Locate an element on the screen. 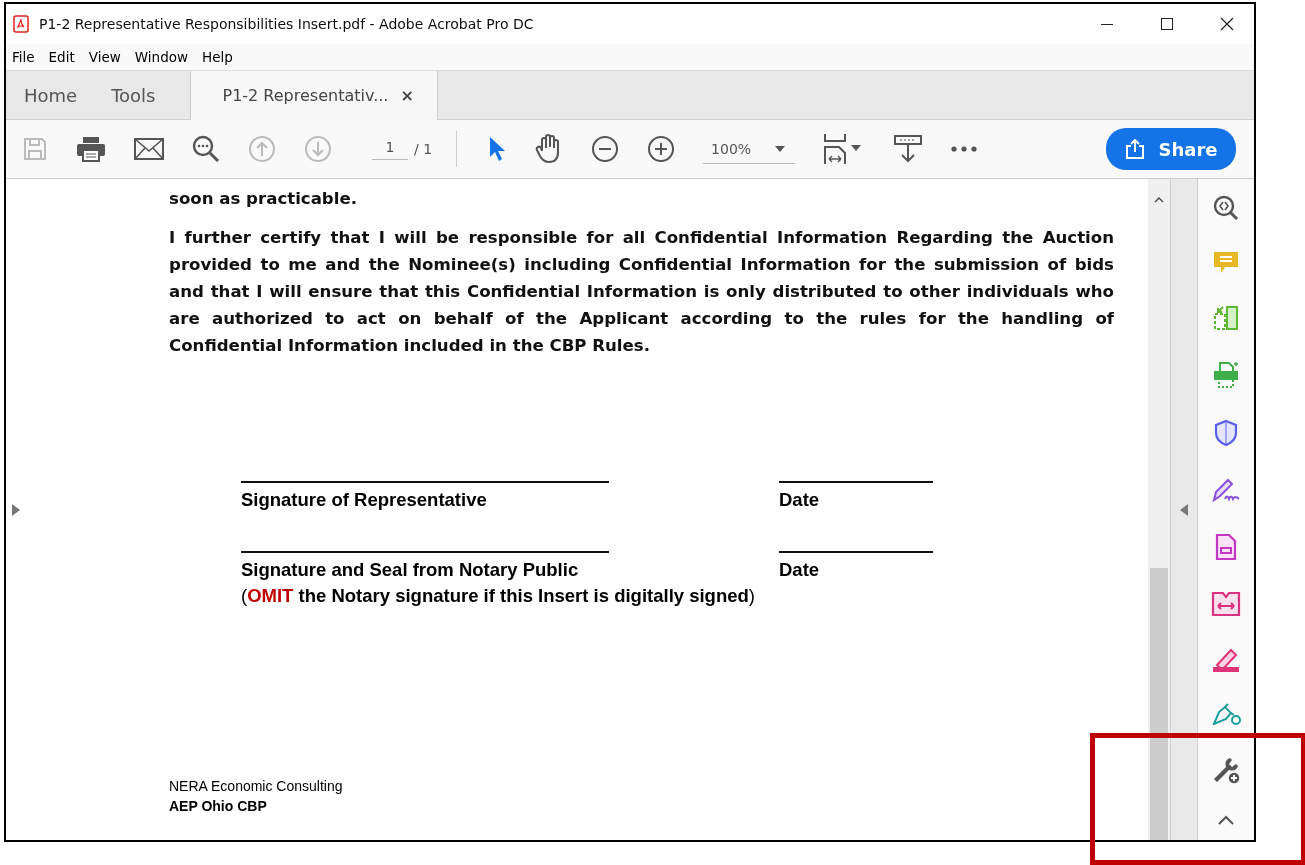 Image resolution: width=1305 pixels, height=865 pixels. vertical-scrollbar is located at coordinates (1159, 509).